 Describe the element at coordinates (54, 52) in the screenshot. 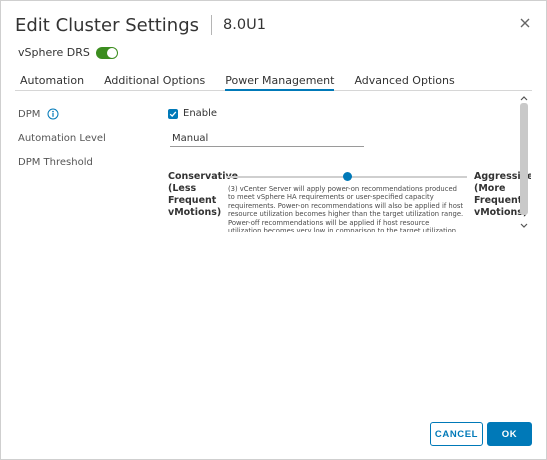

I see `vsphere-drs-label: vSphere DRS` at that location.